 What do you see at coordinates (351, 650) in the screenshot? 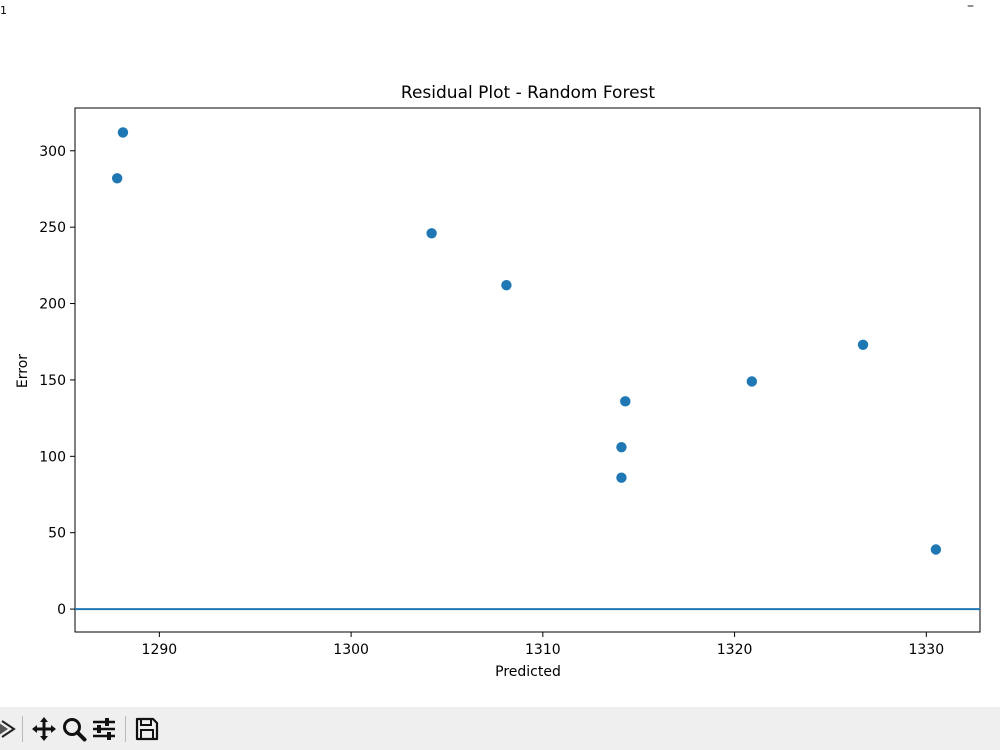
I see `x-tick-label: 1300` at bounding box center [351, 650].